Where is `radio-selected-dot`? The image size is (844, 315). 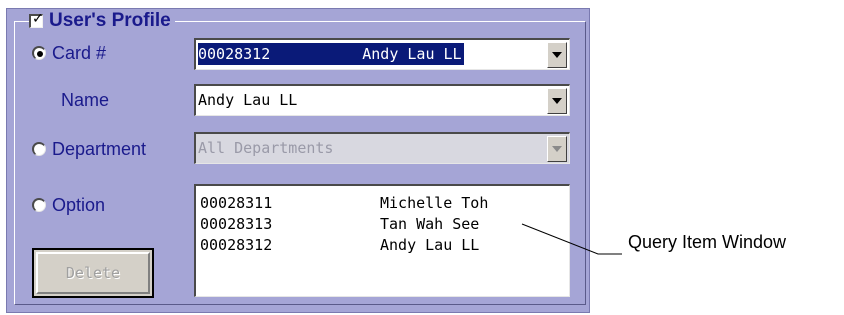
radio-selected-dot is located at coordinates (40, 54).